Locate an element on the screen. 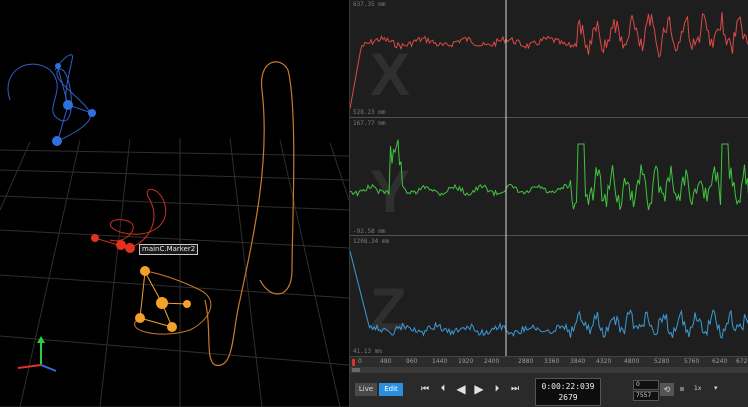  step-back-icon: ⏴ is located at coordinates (443, 389).